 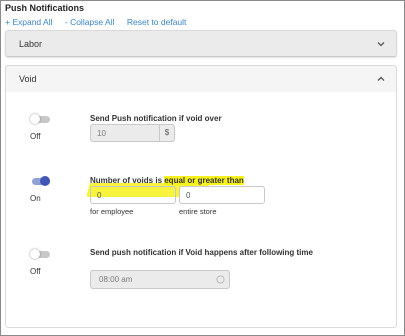 I want to click on employee-label: for employee, so click(x=112, y=211).